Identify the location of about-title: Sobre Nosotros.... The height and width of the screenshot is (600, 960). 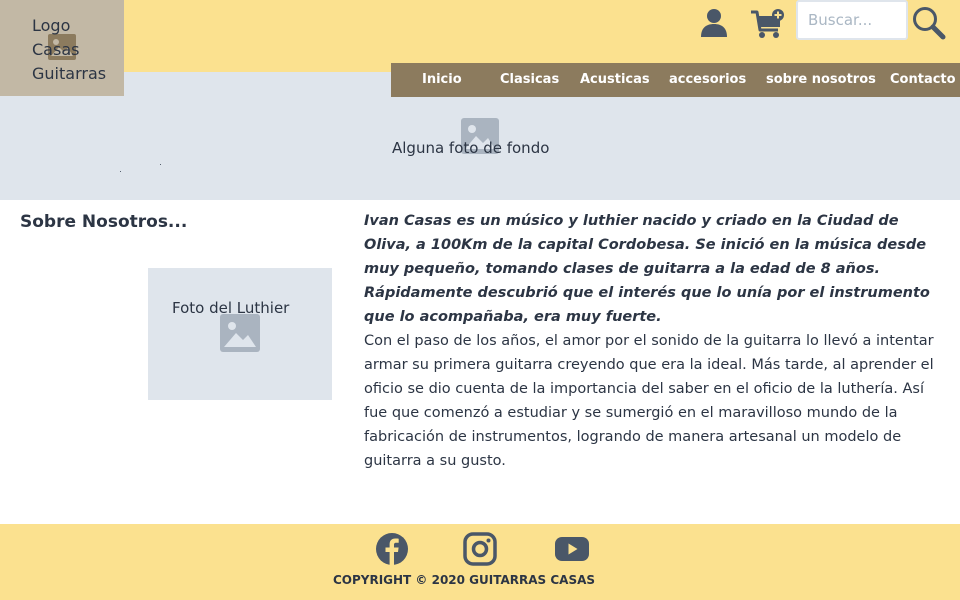
(104, 222).